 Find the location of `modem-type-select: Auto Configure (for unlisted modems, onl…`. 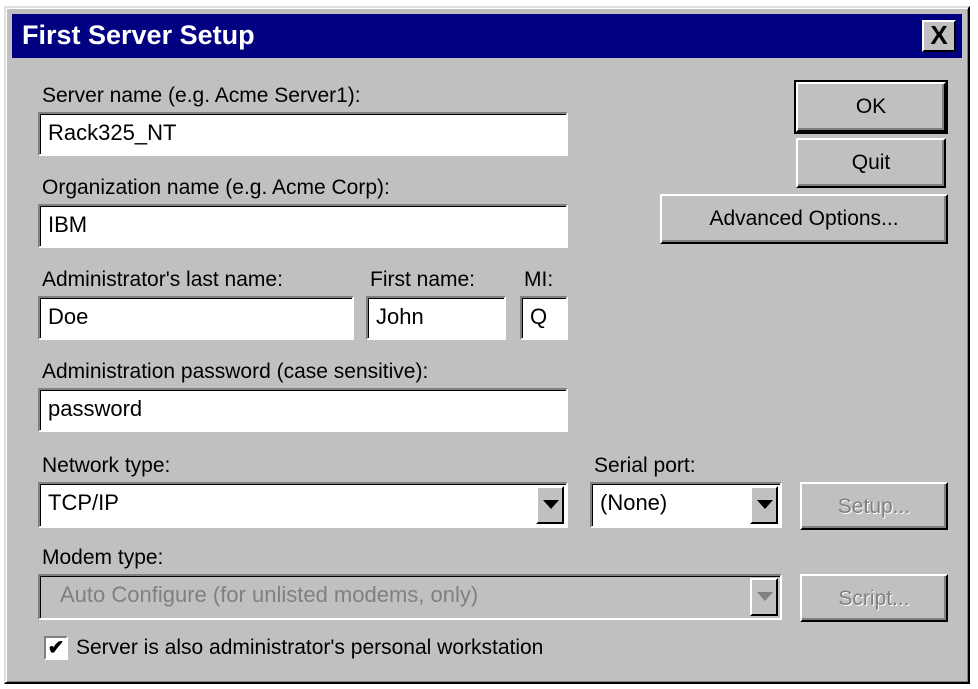

modem-type-select: Auto Configure (for unlisted modems, onl… is located at coordinates (410, 597).